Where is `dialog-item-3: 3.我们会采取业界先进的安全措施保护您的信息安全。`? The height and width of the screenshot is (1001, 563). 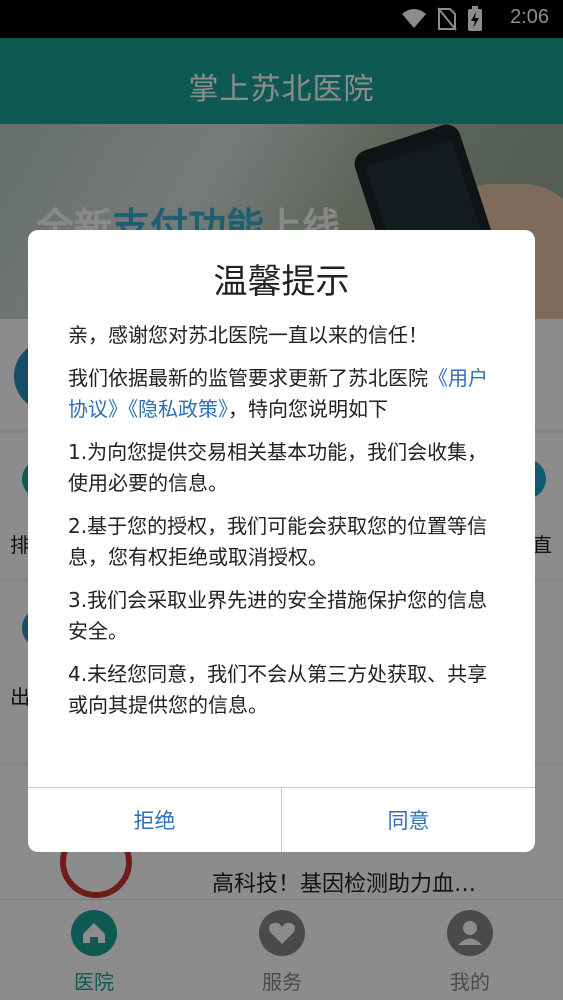 dialog-item-3: 3.我们会采取业界先进的安全措施保护您的信息安全。 is located at coordinates (278, 615).